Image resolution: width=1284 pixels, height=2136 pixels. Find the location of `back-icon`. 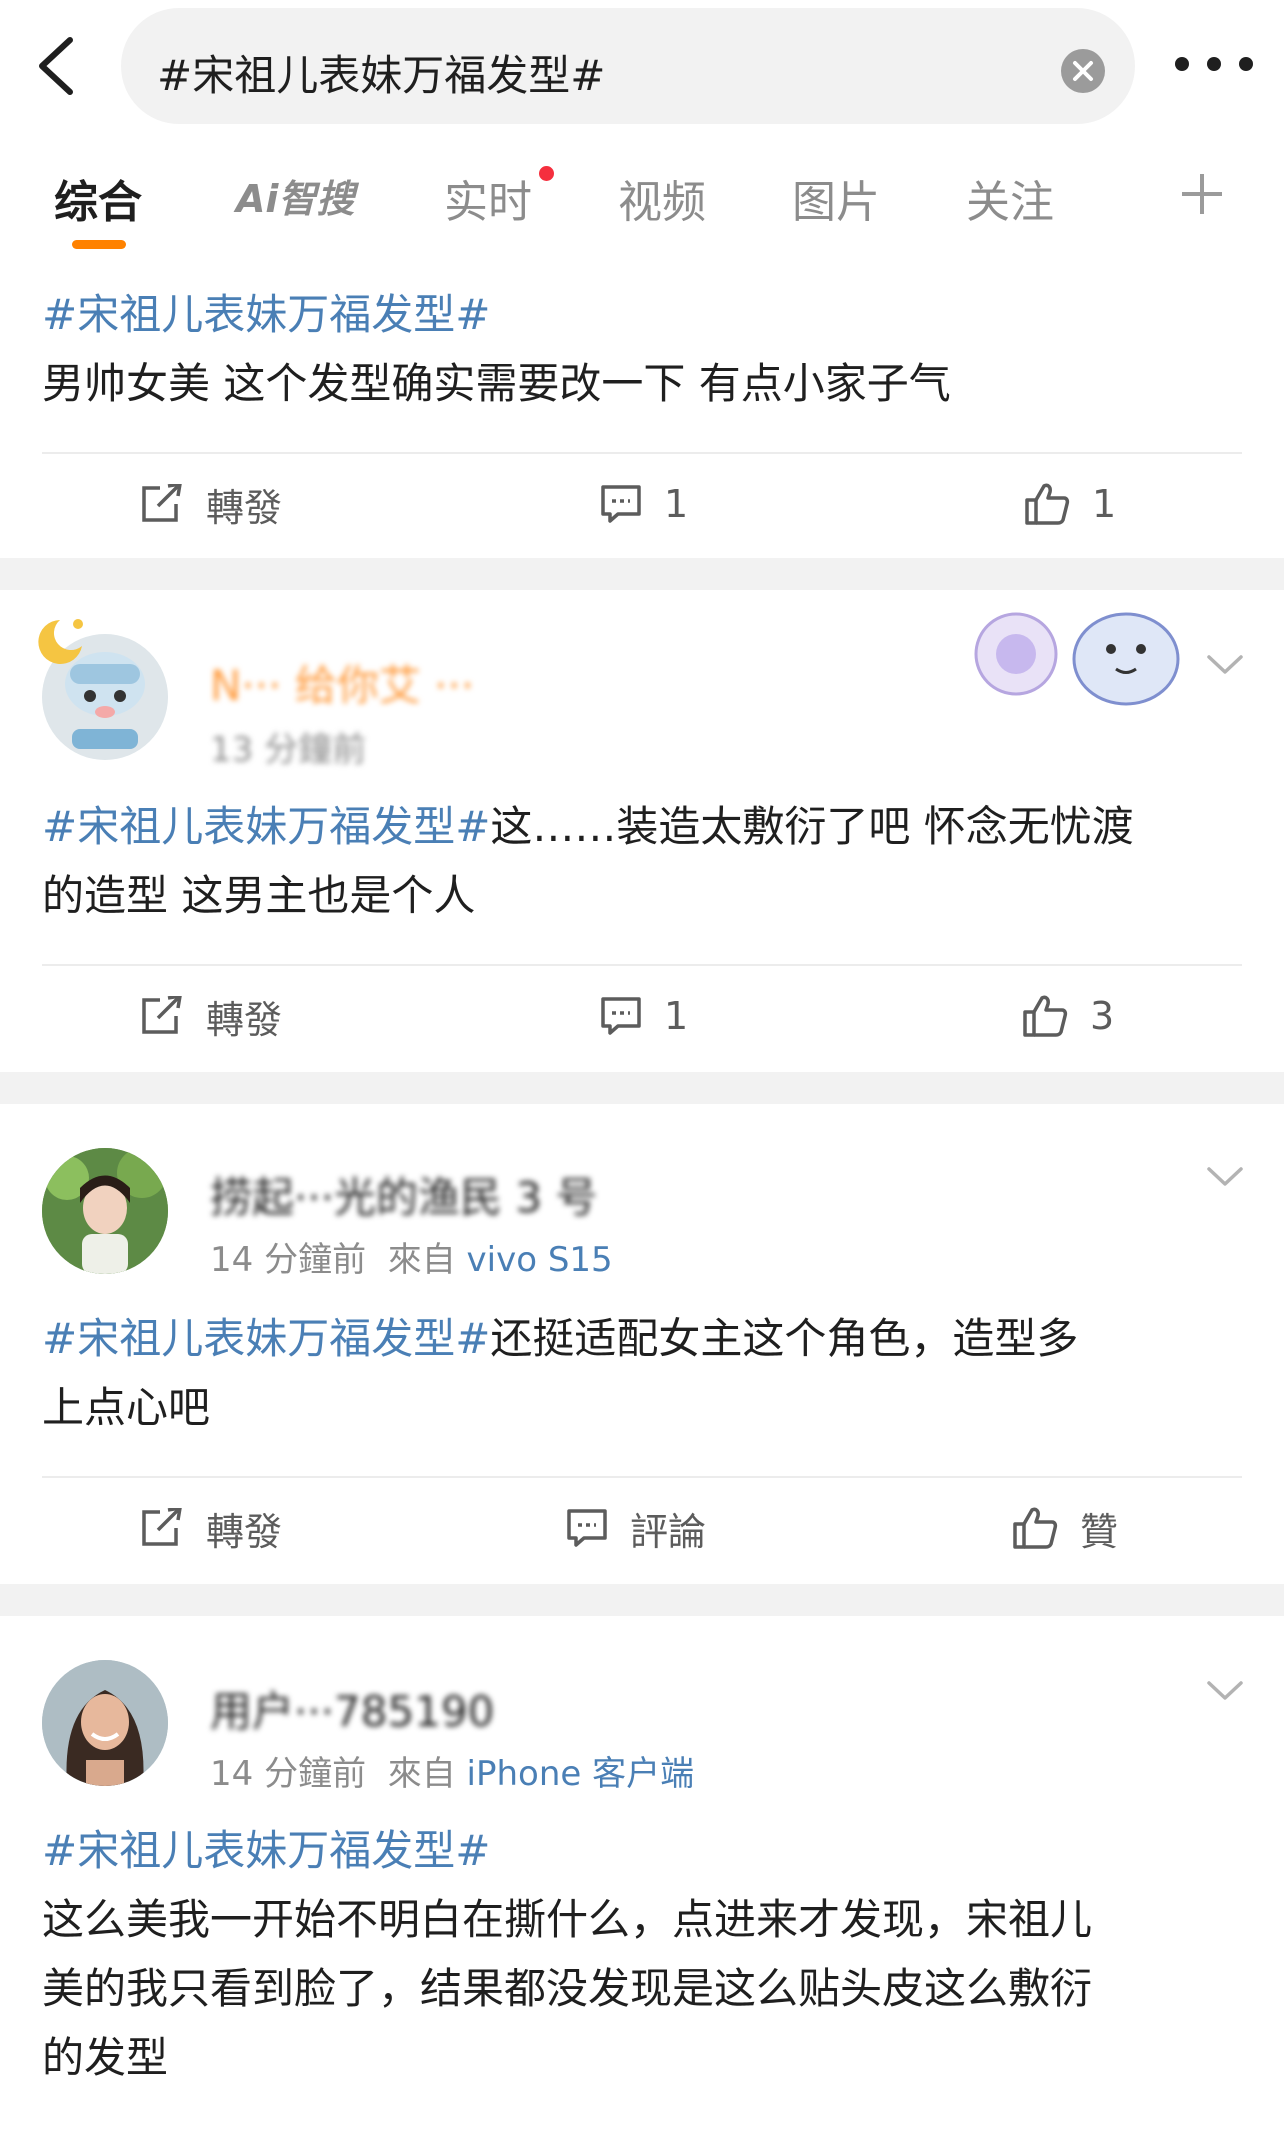

back-icon is located at coordinates (56, 66).